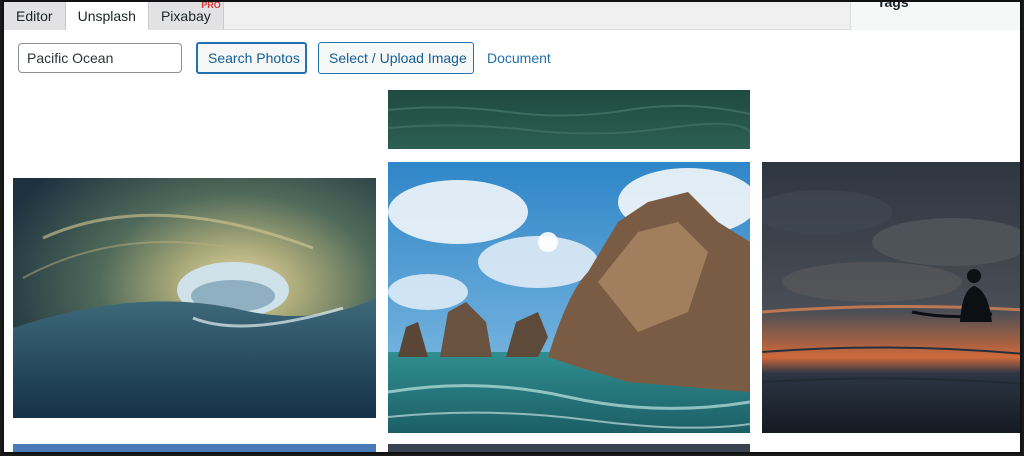 This screenshot has width=1024, height=456. Describe the element at coordinates (100, 58) in the screenshot. I see `search-input` at that location.